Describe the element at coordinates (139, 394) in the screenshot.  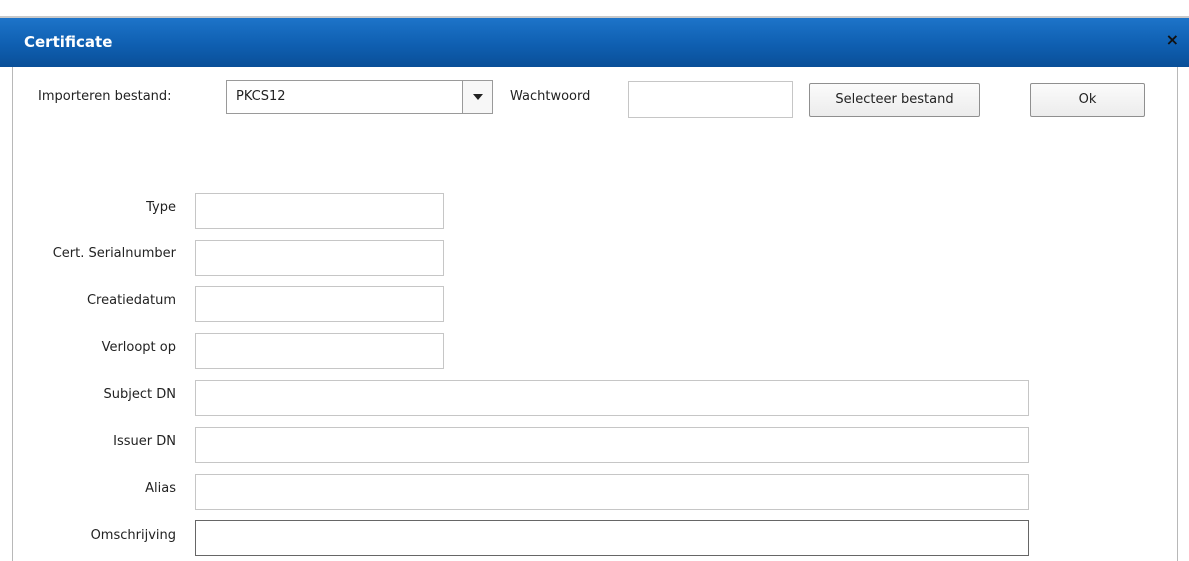
I see `field-label-subject-dn: Subject DN` at that location.